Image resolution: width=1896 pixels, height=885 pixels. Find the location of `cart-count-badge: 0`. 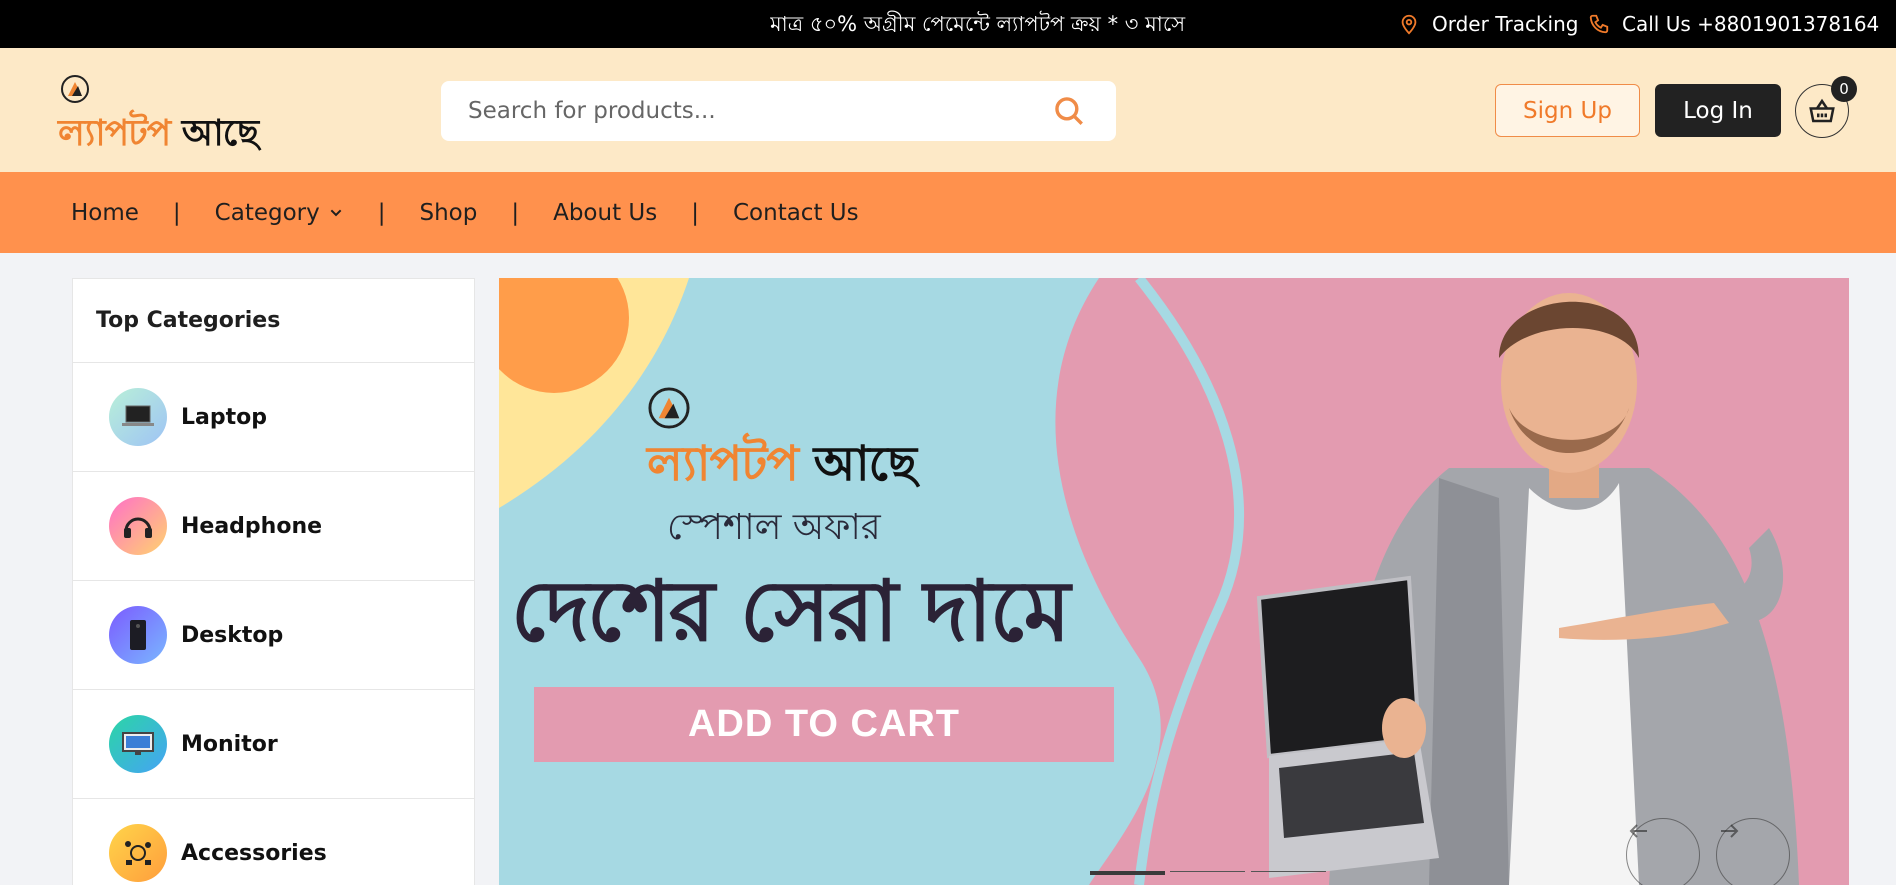

cart-count-badge: 0 is located at coordinates (1844, 89).